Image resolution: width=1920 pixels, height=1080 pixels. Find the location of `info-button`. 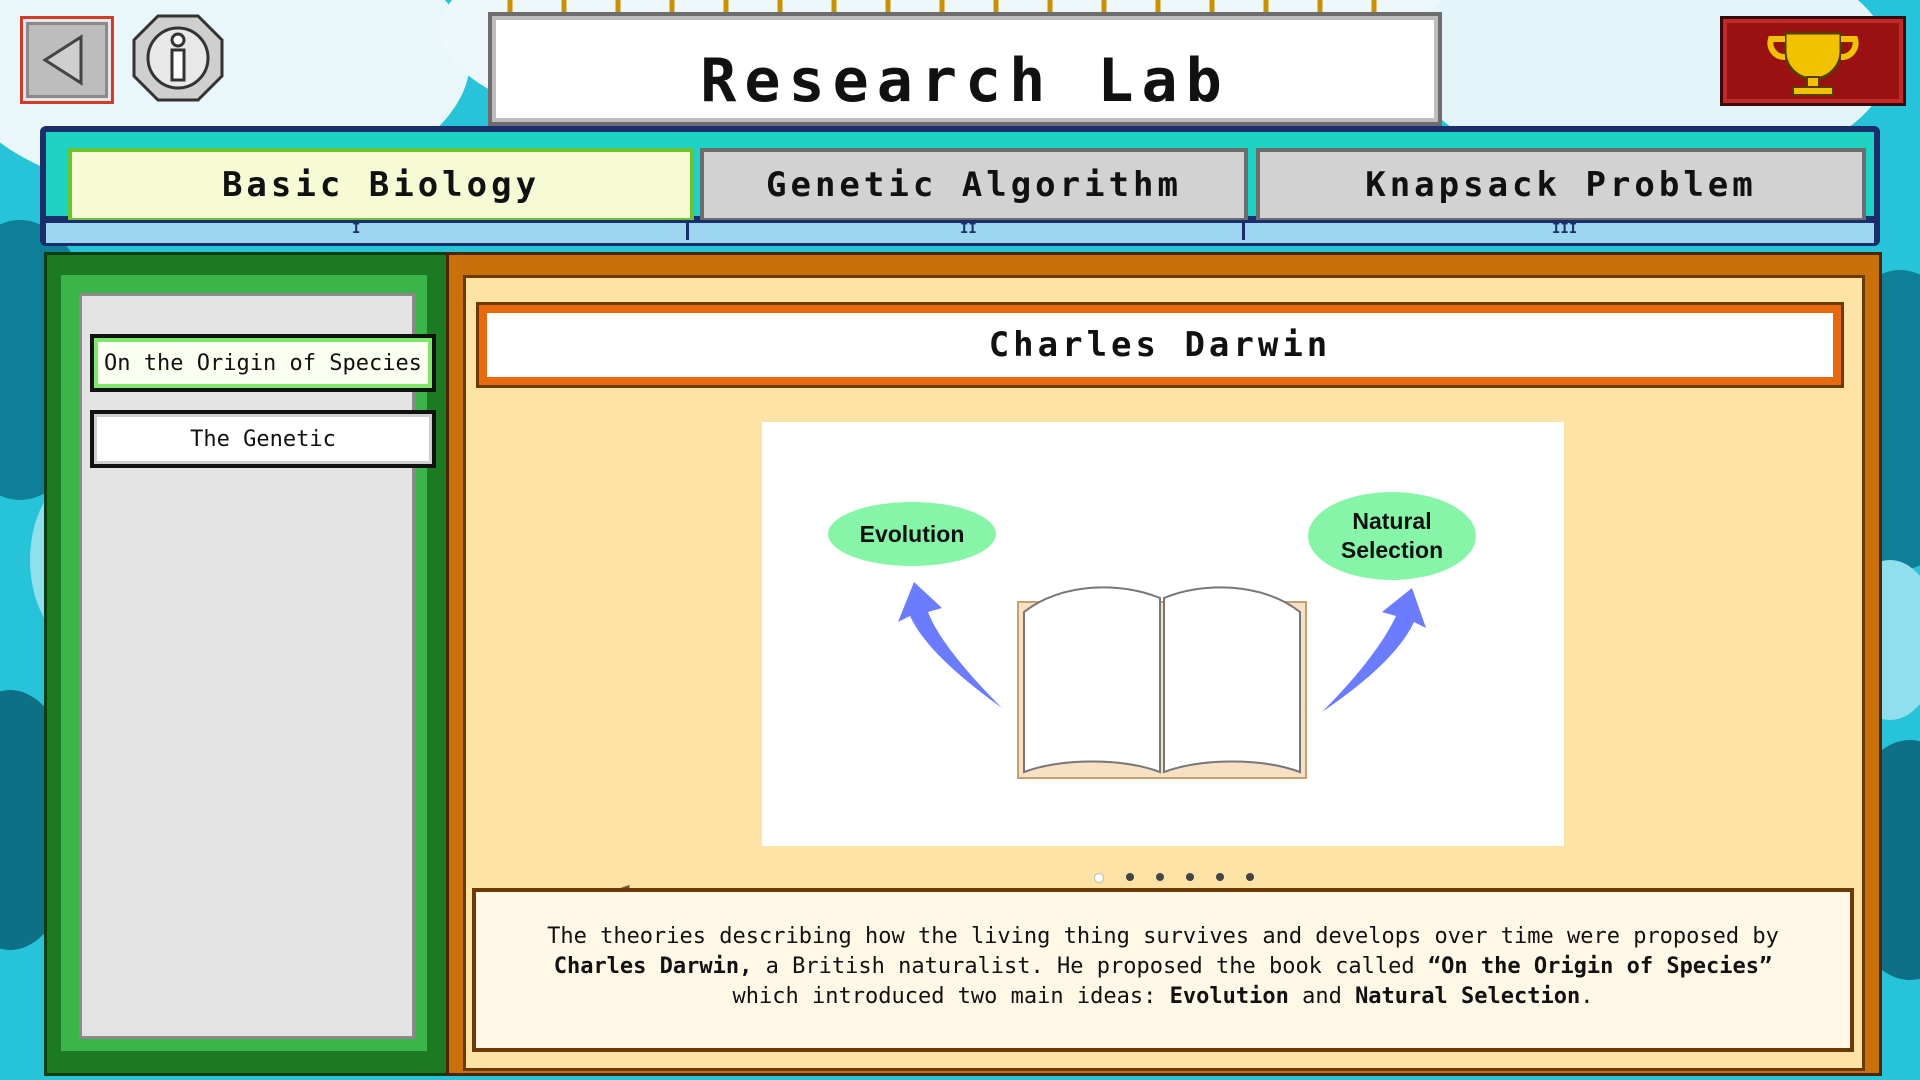

info-button is located at coordinates (178, 58).